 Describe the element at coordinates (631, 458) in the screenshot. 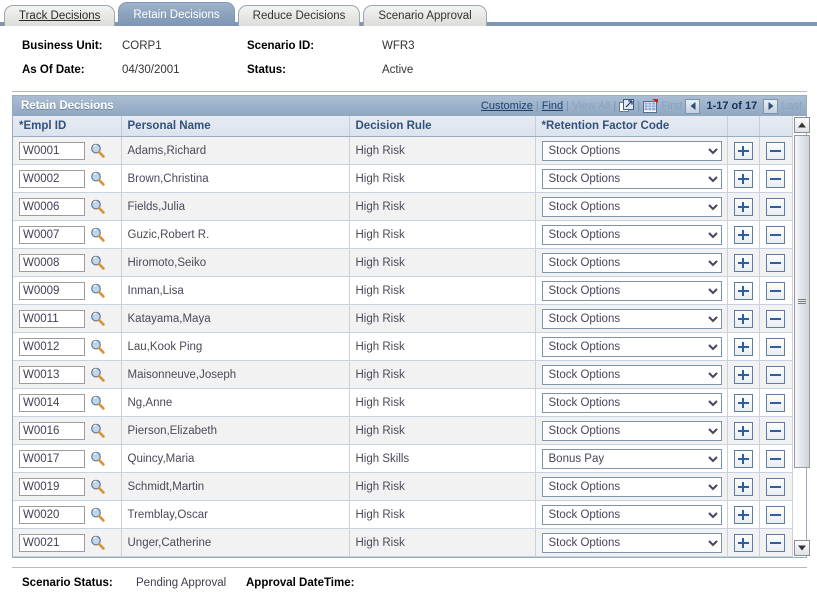

I see `retention-factor-select: Bonus Pay` at that location.